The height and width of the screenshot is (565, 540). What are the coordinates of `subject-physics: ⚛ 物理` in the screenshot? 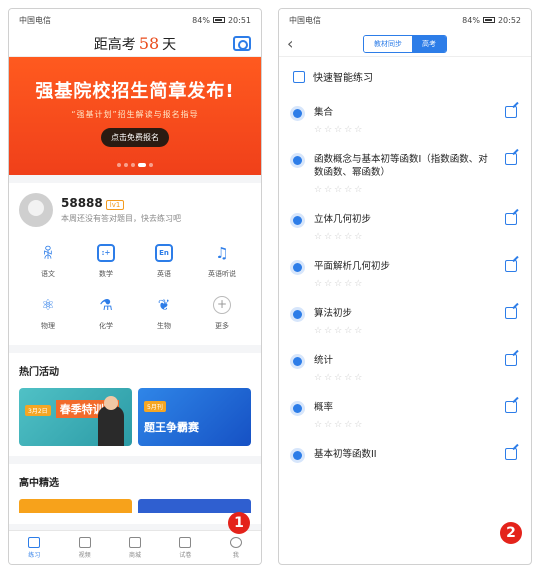 It's located at (48, 313).